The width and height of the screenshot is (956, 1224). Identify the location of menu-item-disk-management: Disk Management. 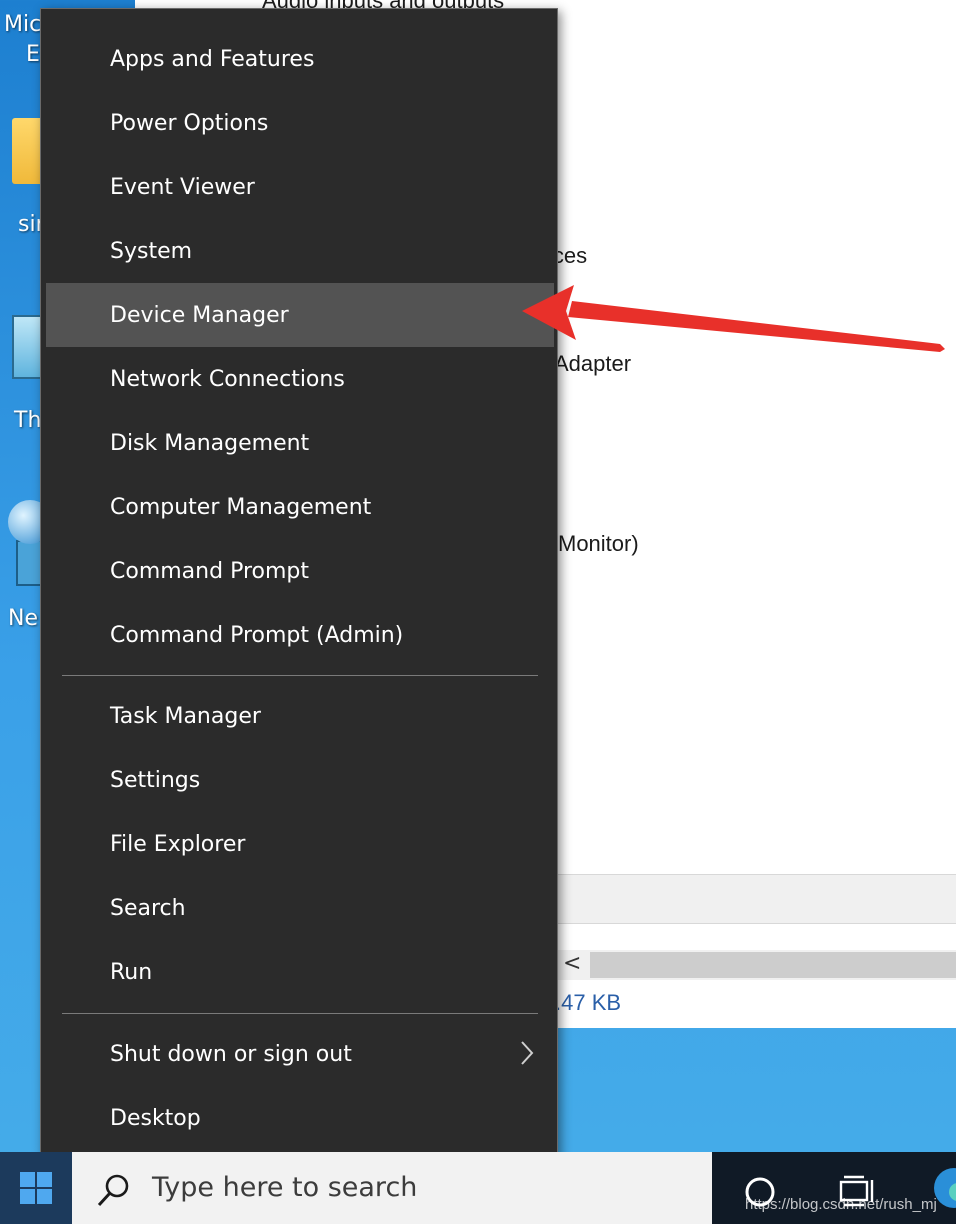
(300, 443).